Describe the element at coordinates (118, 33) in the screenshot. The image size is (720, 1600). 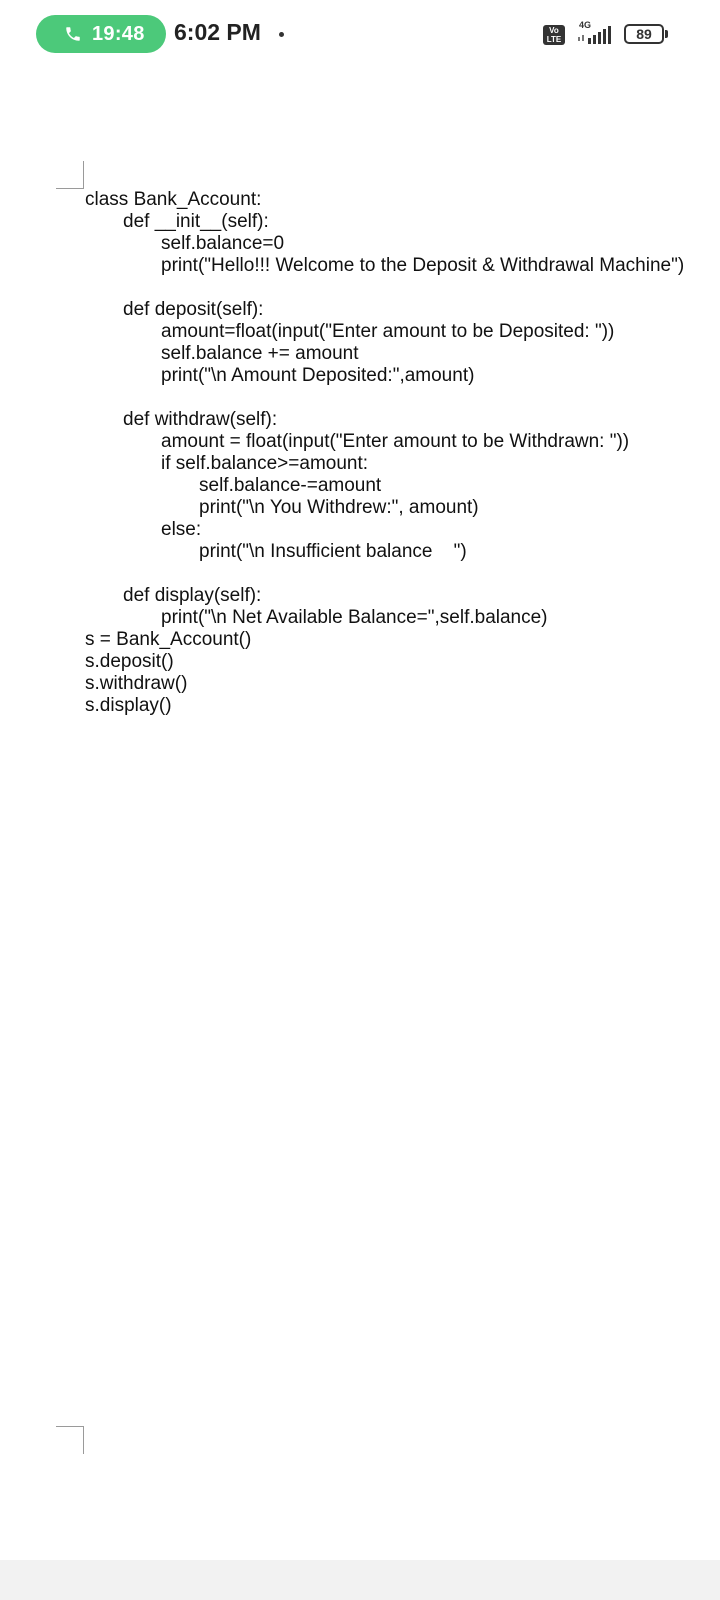
I see `call-duration: 19:48` at that location.